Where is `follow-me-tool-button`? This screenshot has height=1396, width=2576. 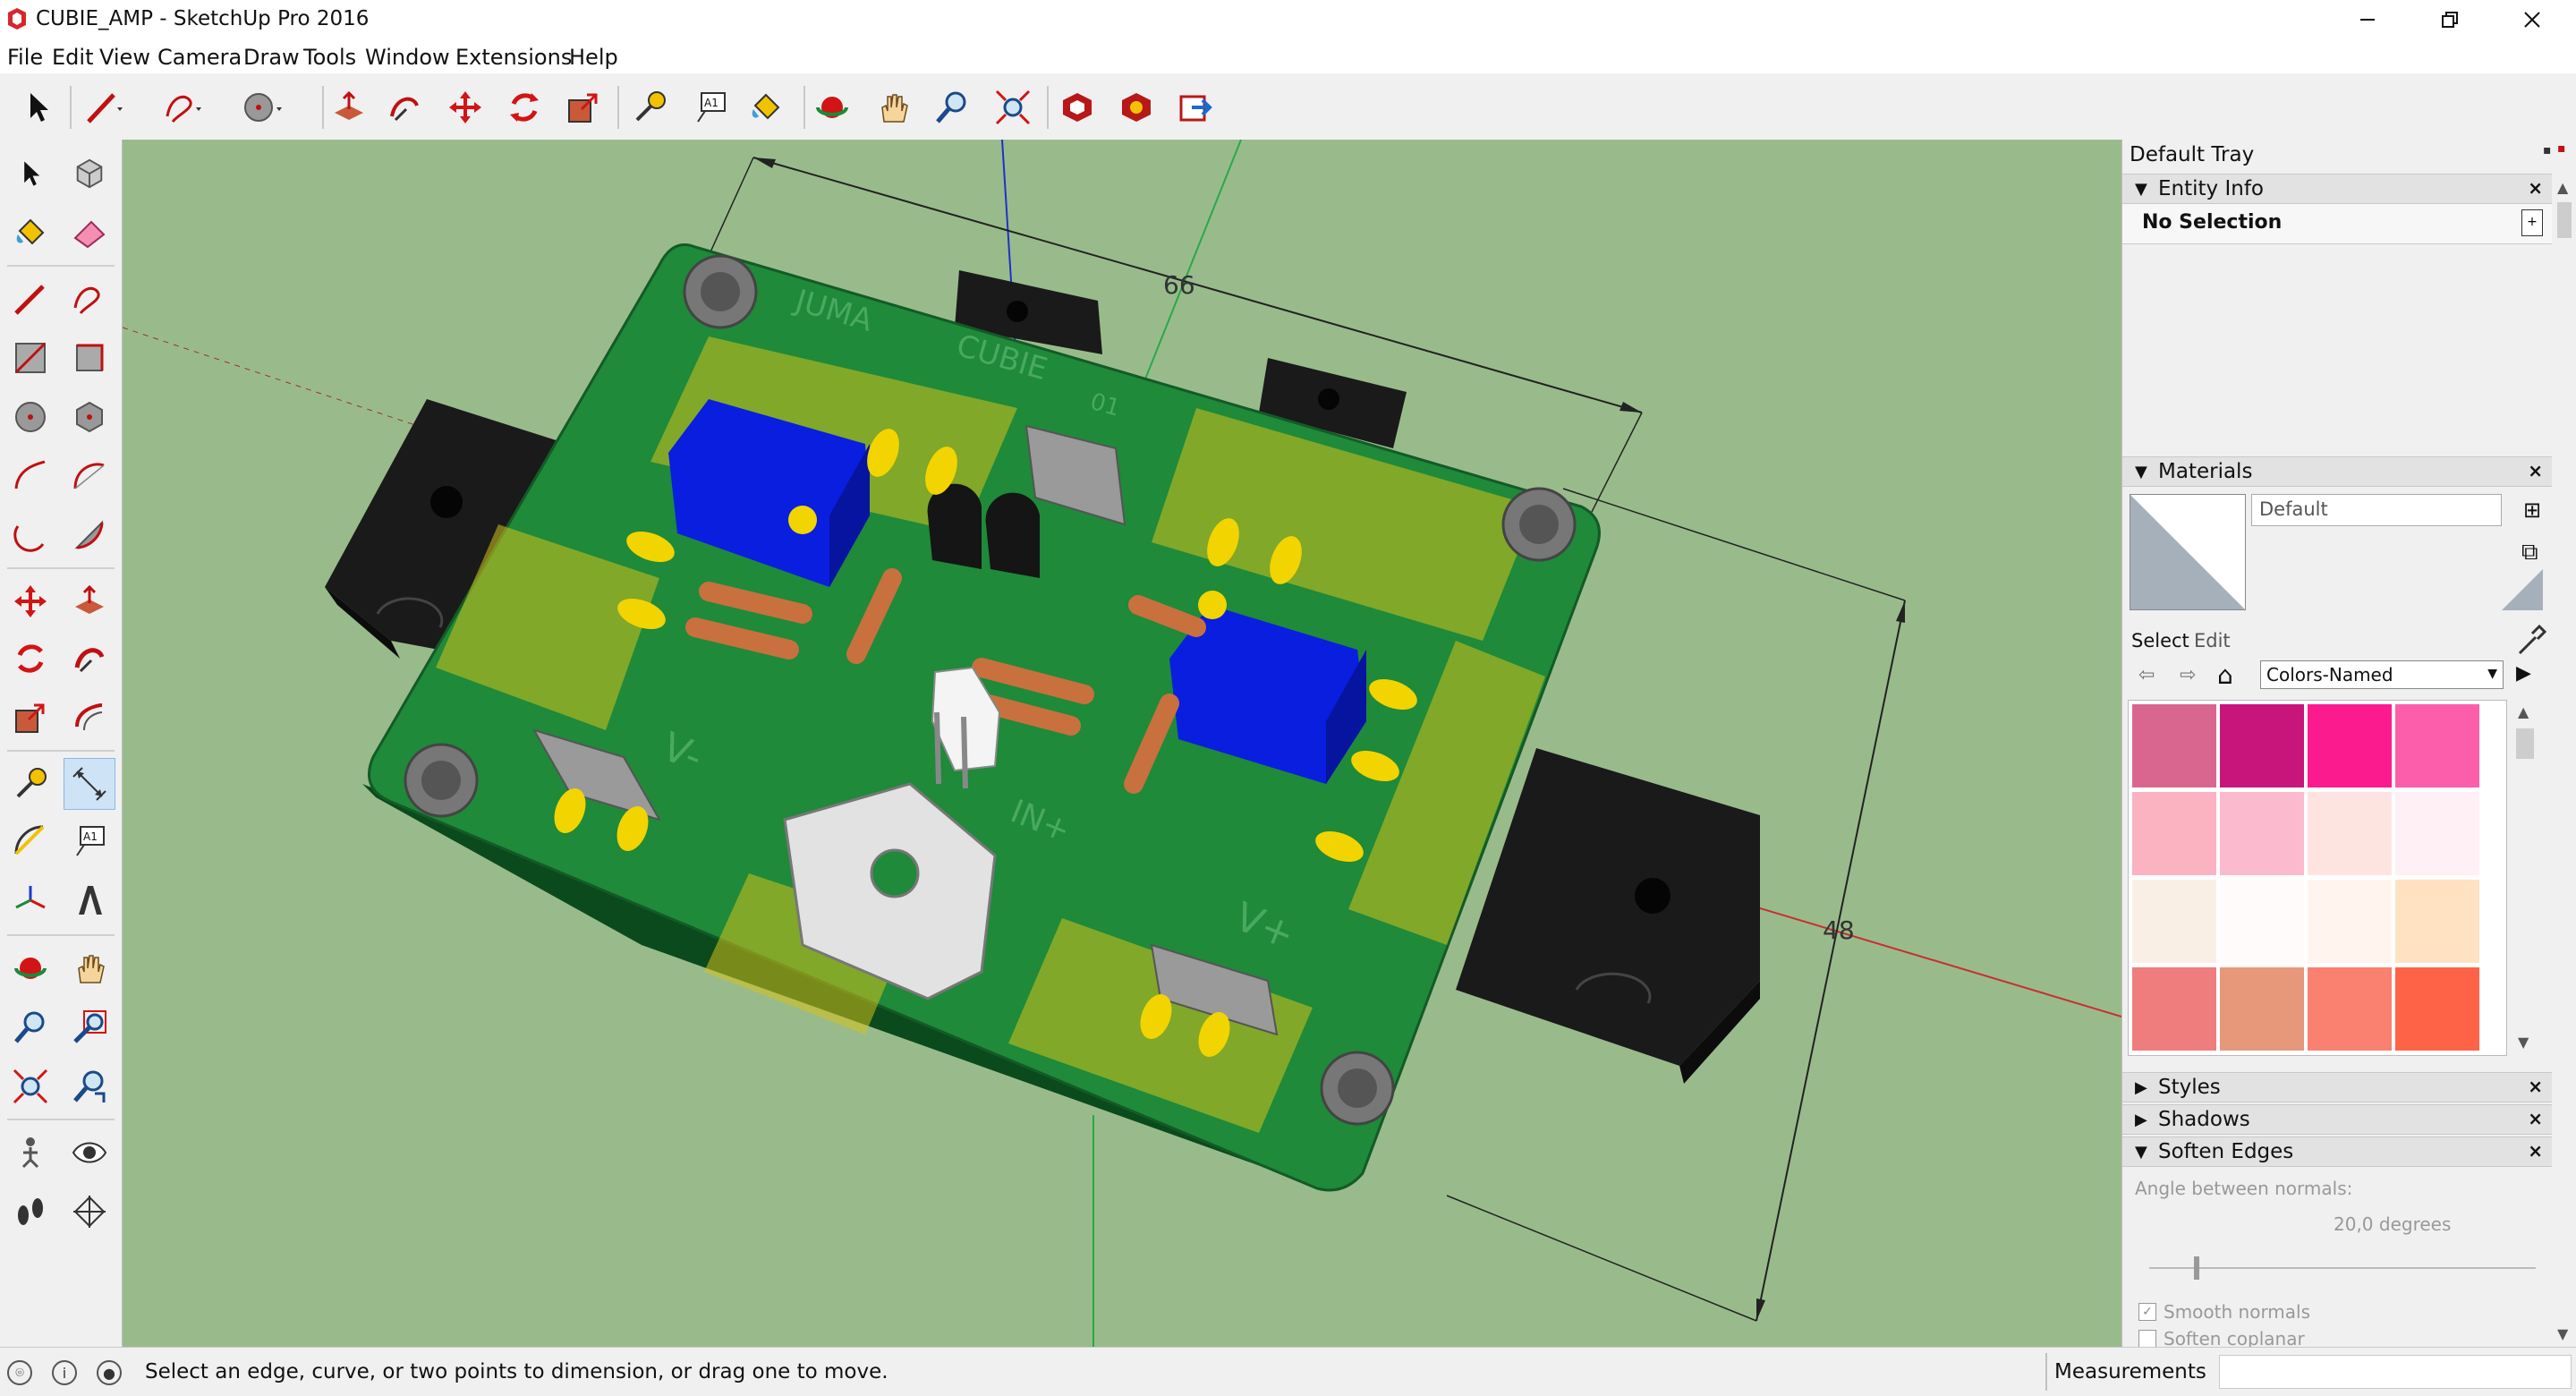 follow-me-tool-button is located at coordinates (404, 108).